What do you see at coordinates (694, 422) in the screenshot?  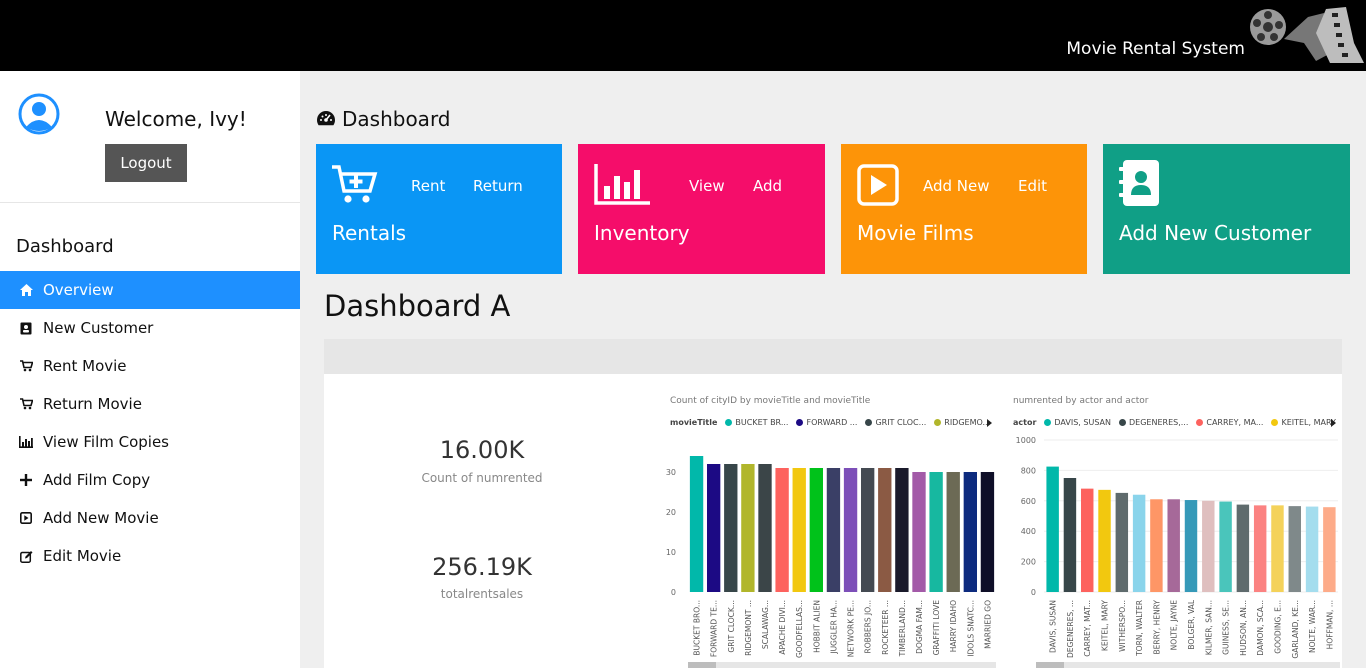 I see `legend-title: movieTitle` at bounding box center [694, 422].